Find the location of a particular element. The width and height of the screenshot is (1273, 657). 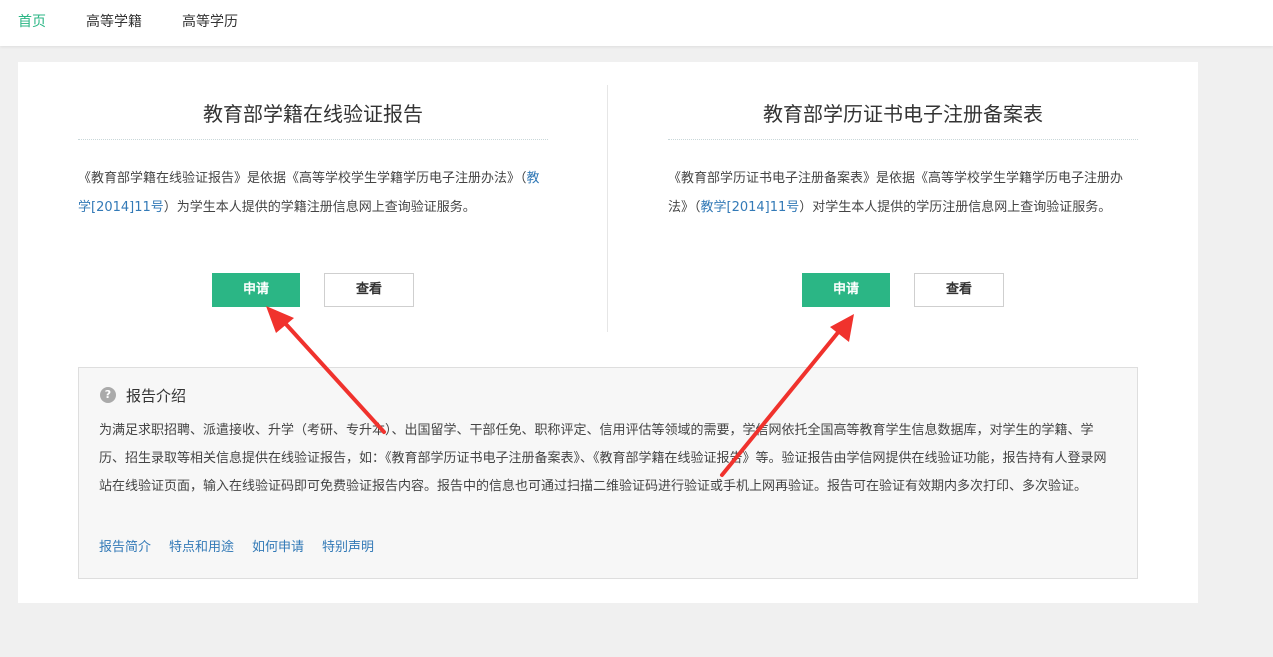

column-divider is located at coordinates (607, 208).